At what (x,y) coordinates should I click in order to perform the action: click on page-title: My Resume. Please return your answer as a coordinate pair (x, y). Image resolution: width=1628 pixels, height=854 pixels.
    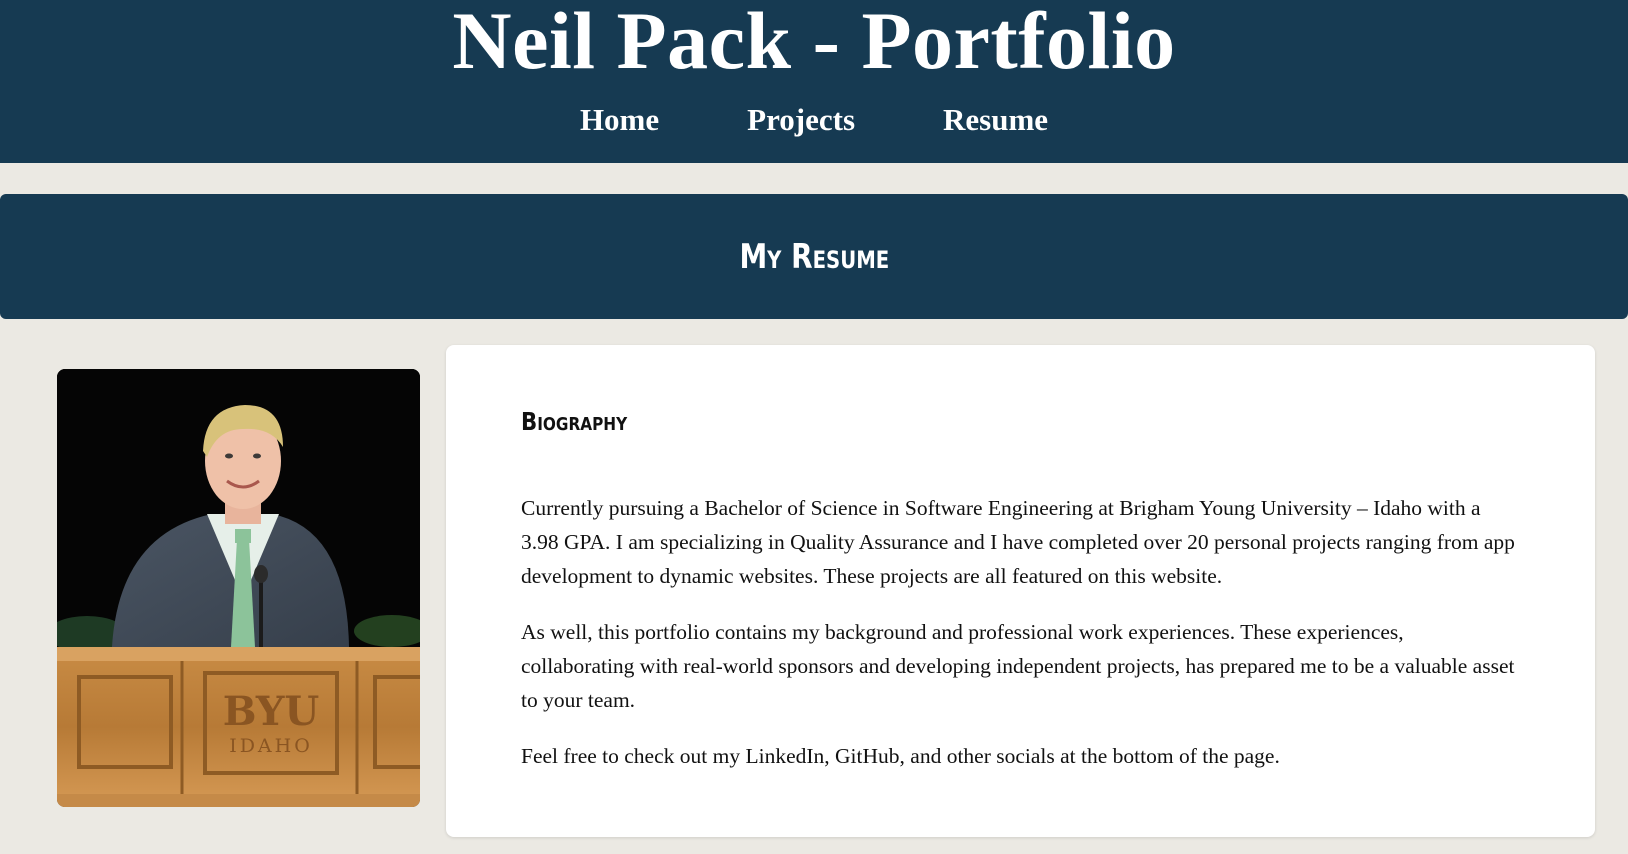
    Looking at the image, I should click on (814, 256).